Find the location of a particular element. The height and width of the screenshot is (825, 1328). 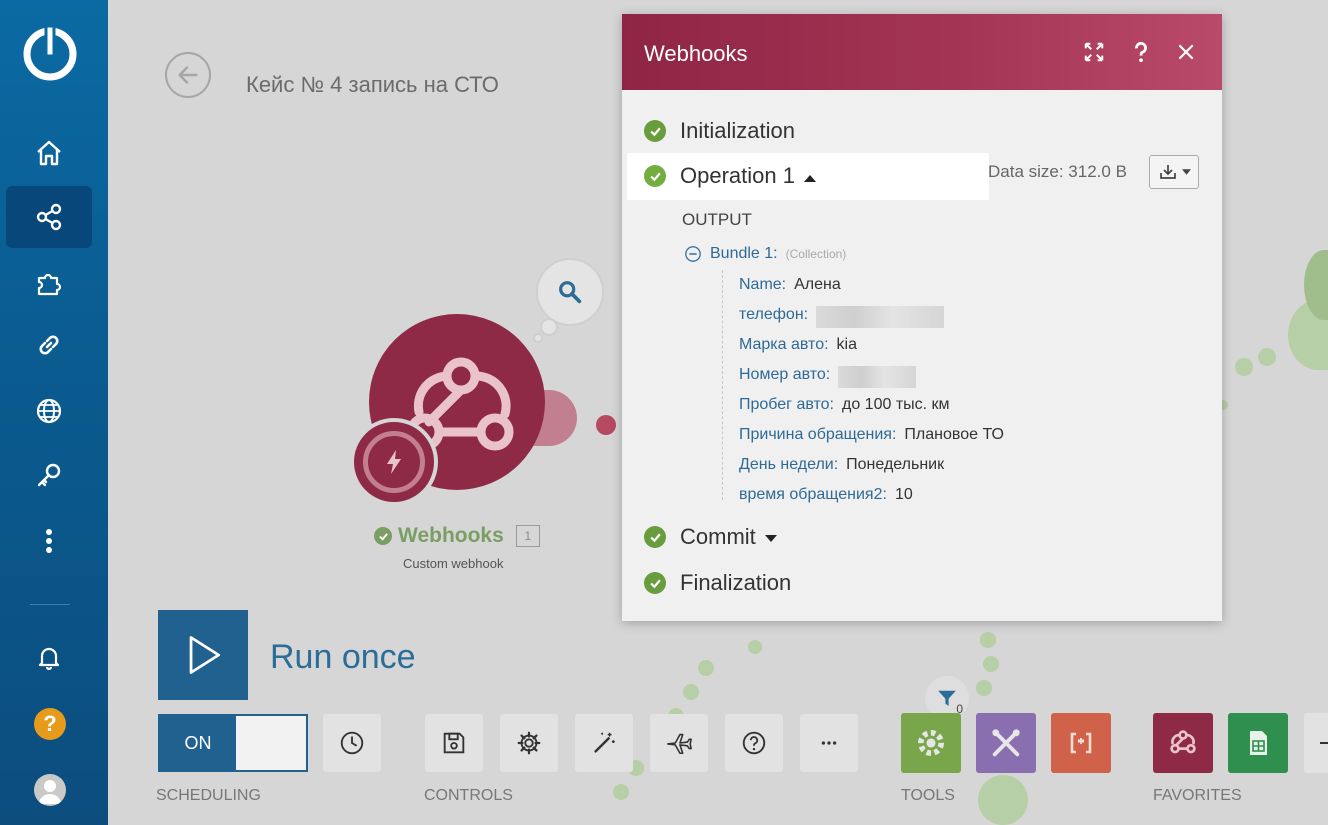

panel-title: Webhooks is located at coordinates (696, 53).